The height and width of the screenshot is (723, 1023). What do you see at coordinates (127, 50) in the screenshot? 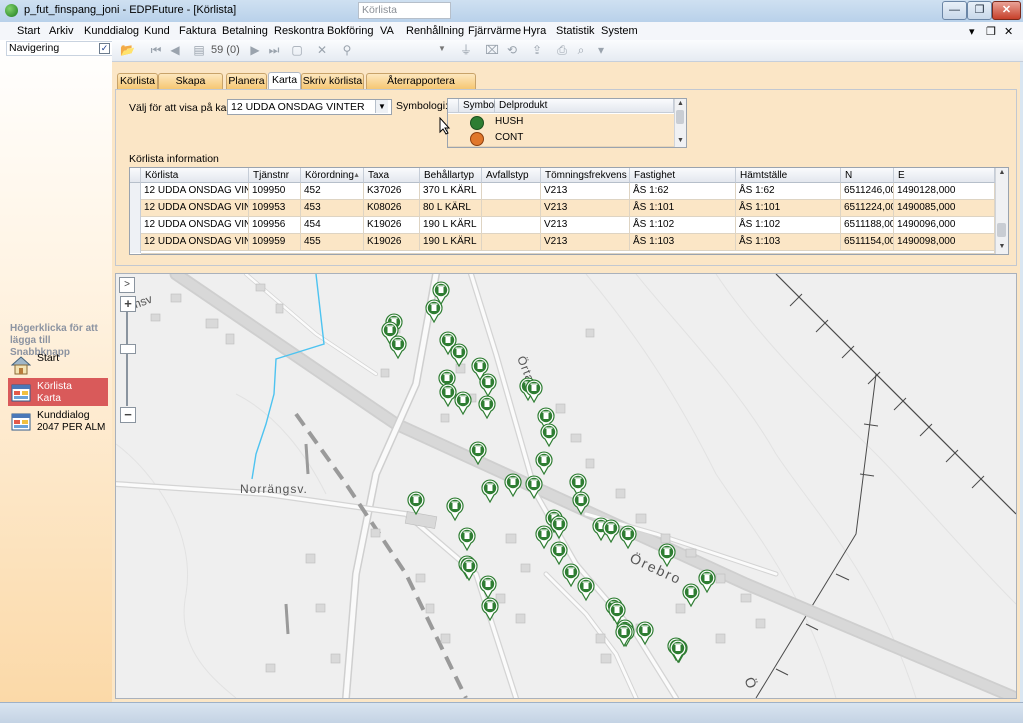
I see `open-folder-icon: 📂` at bounding box center [127, 50].